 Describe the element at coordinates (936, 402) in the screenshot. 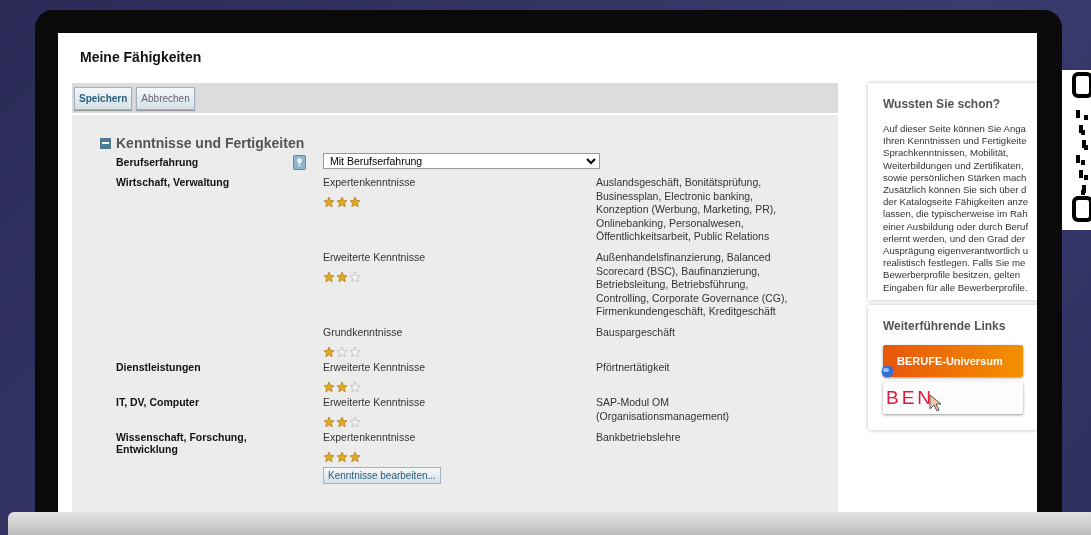

I see `cursor-icon` at that location.